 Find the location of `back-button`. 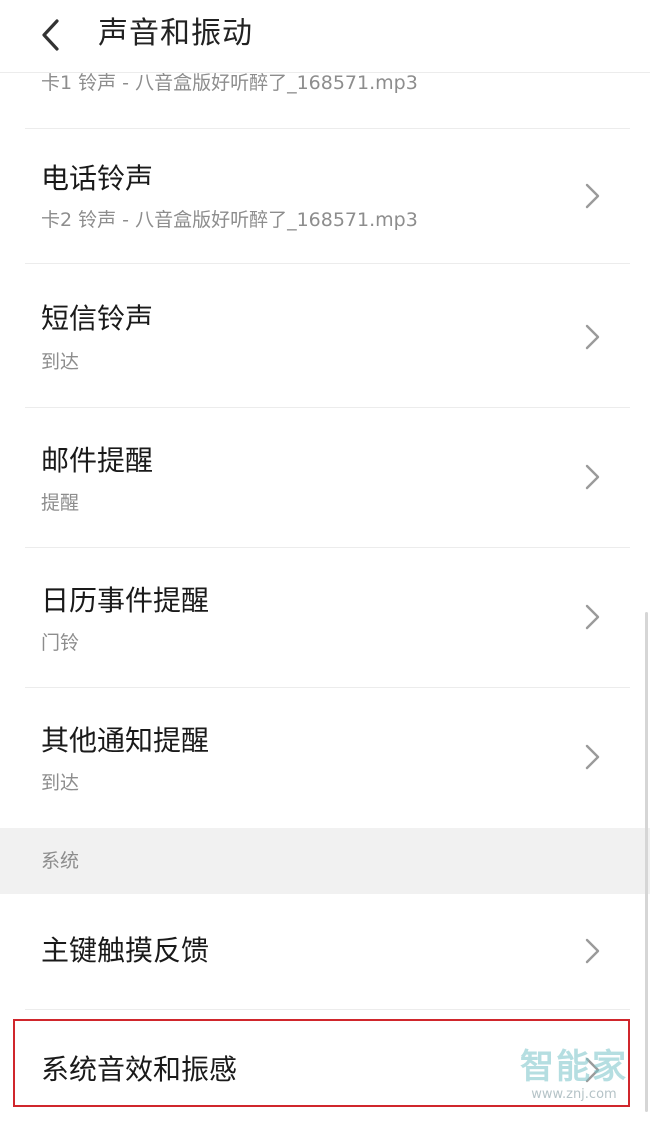

back-button is located at coordinates (50, 35).